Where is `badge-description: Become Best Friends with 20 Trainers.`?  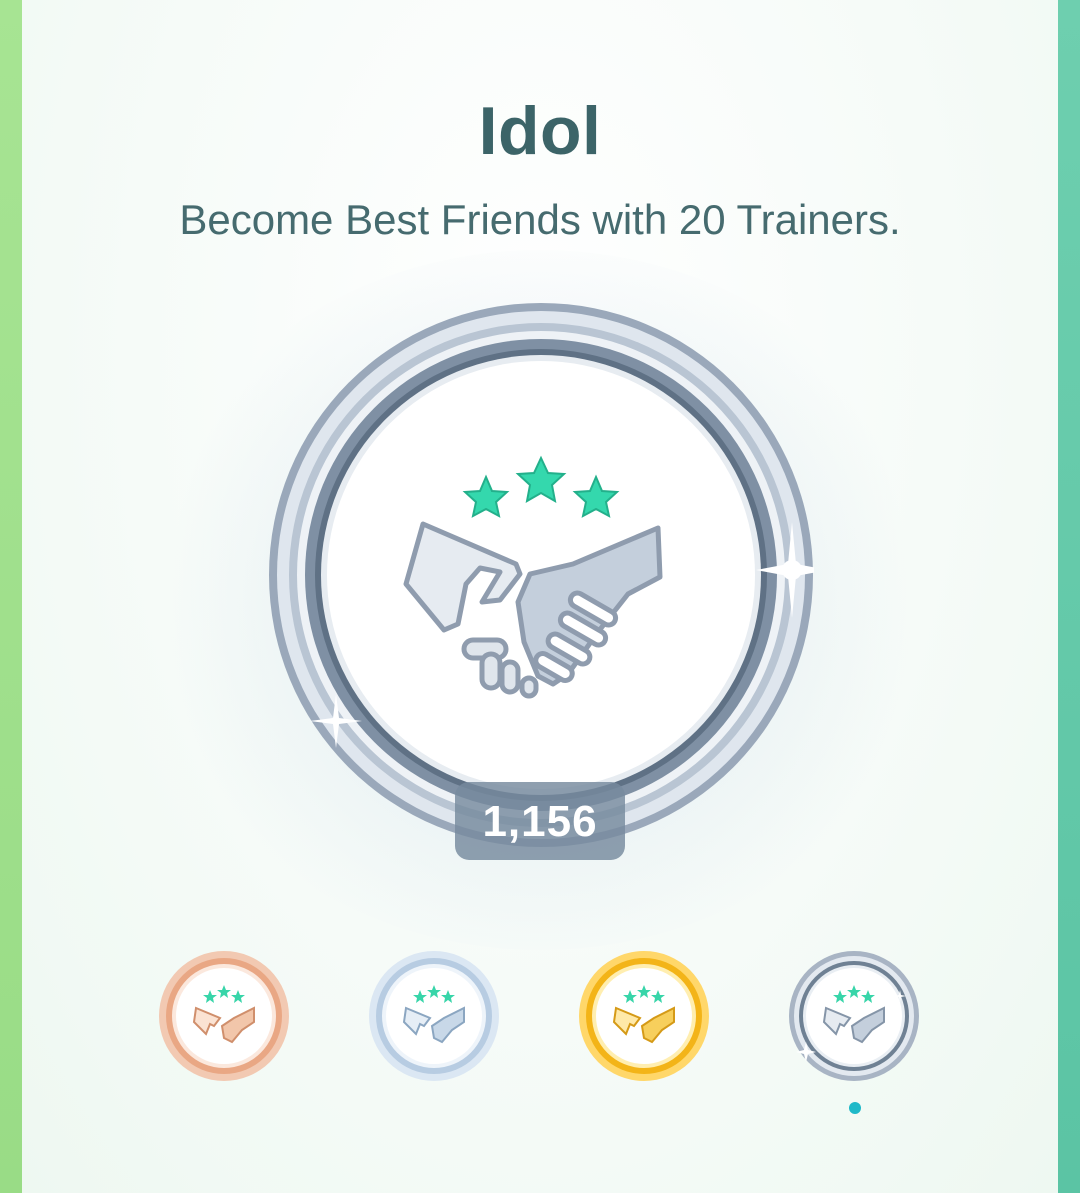 badge-description: Become Best Friends with 20 Trainers. is located at coordinates (540, 219).